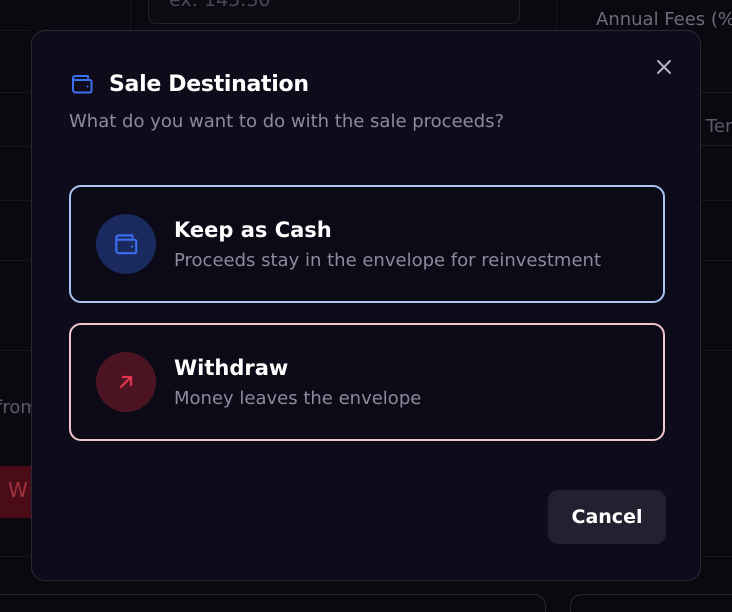  I want to click on close-button, so click(664, 67).